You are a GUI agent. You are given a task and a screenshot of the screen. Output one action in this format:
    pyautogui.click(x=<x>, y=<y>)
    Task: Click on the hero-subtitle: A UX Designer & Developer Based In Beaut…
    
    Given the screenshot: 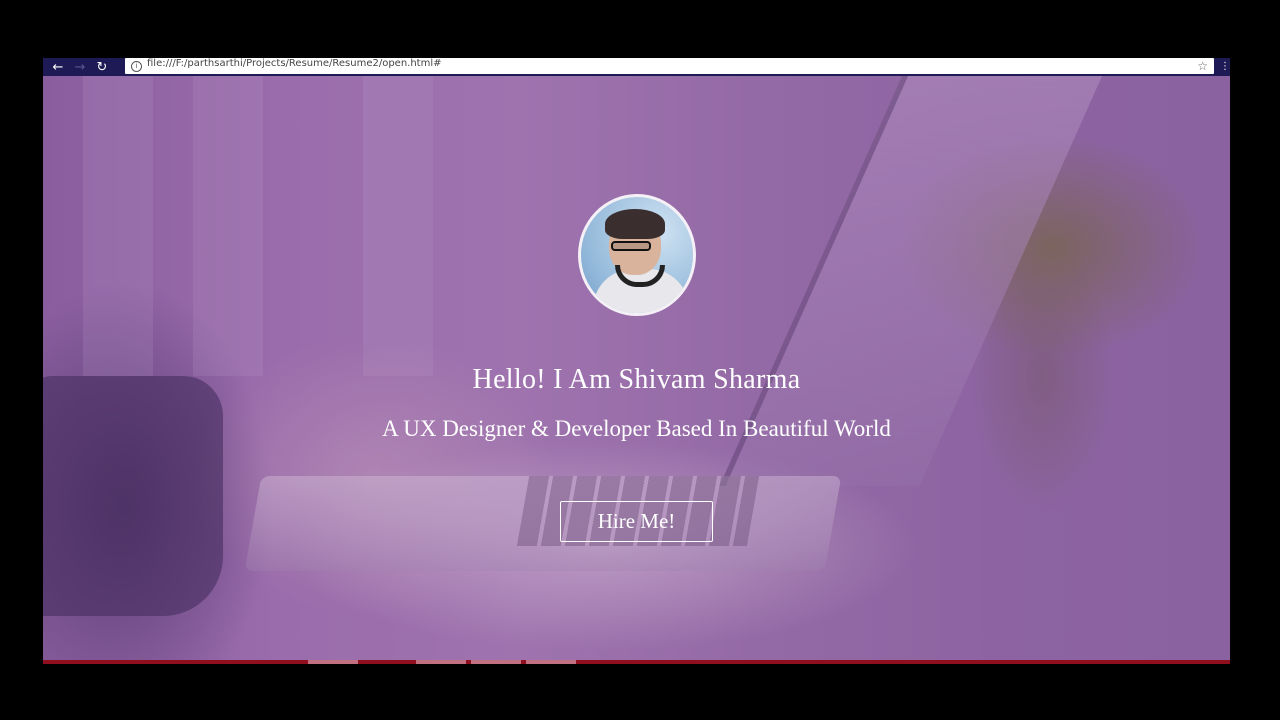 What is the action you would take?
    pyautogui.click(x=636, y=428)
    